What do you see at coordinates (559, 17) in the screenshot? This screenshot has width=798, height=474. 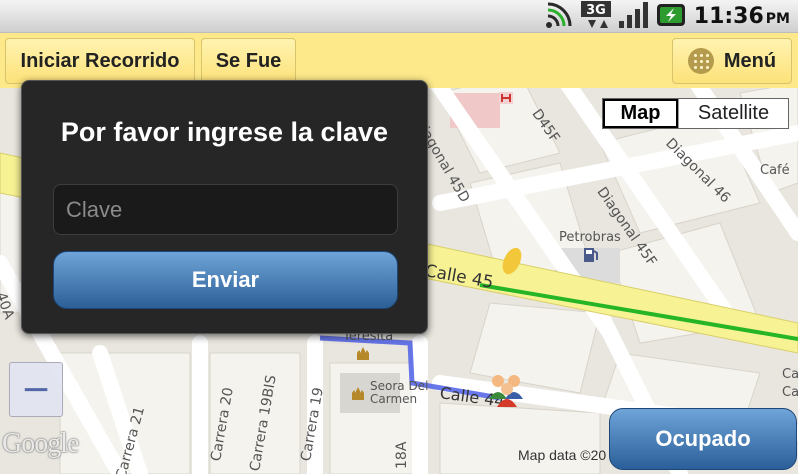 I see `signal-wifi-icon` at bounding box center [559, 17].